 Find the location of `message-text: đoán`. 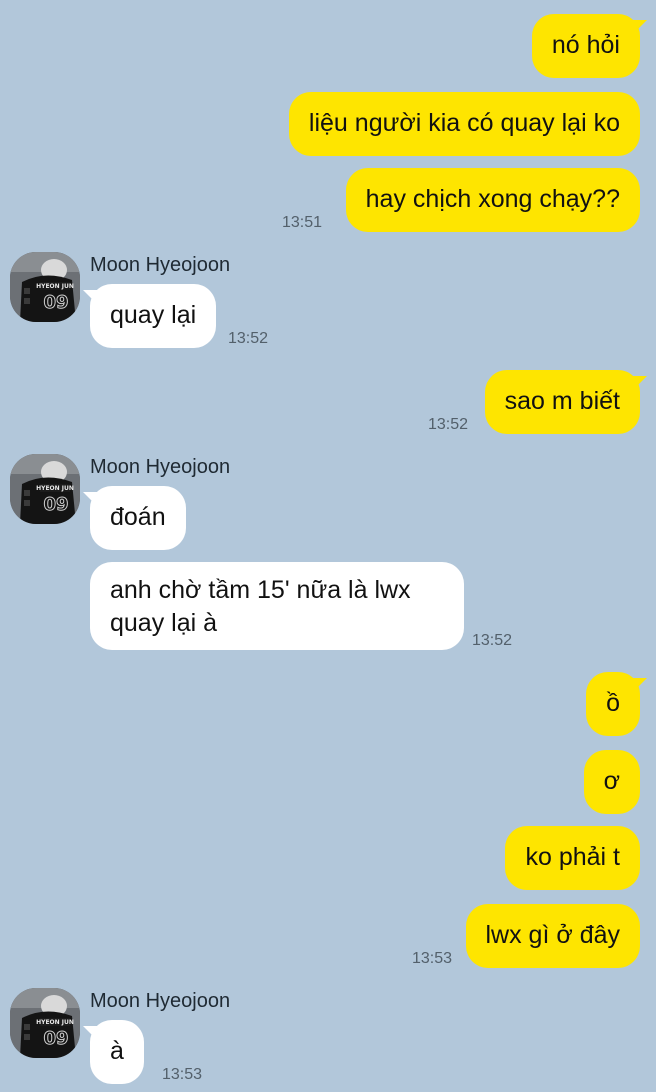

message-text: đoán is located at coordinates (138, 517).